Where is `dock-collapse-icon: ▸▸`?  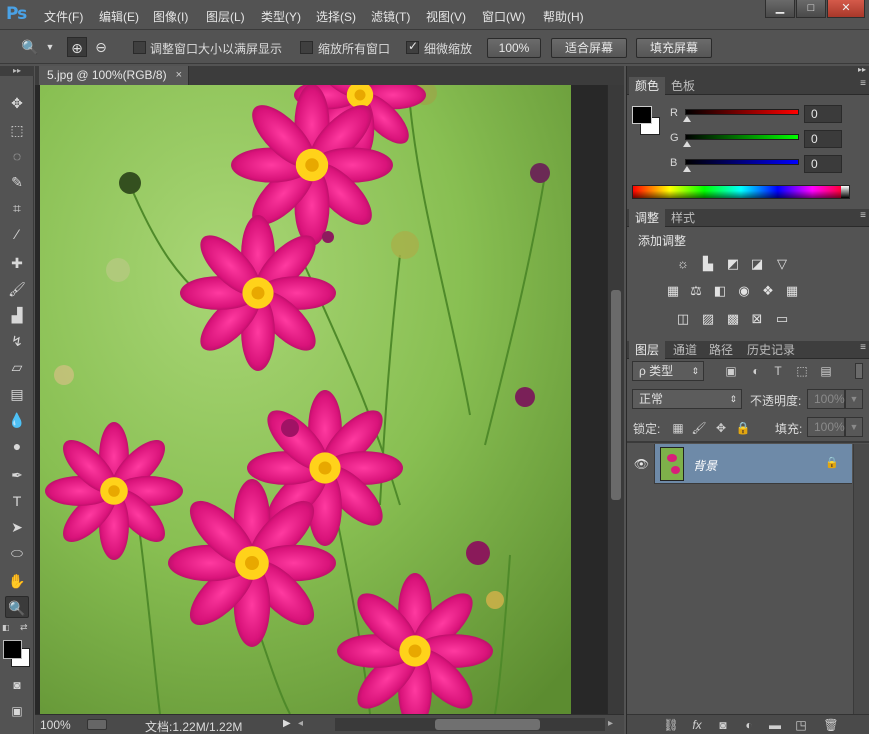
dock-collapse-icon: ▸▸ is located at coordinates (862, 69).